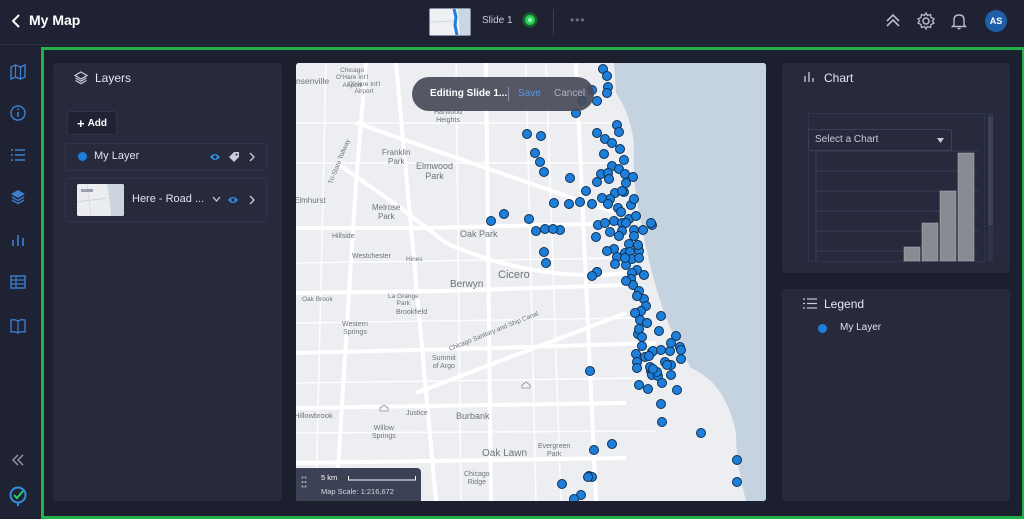 This screenshot has height=519, width=1024. I want to click on list-icon, so click(18, 155).